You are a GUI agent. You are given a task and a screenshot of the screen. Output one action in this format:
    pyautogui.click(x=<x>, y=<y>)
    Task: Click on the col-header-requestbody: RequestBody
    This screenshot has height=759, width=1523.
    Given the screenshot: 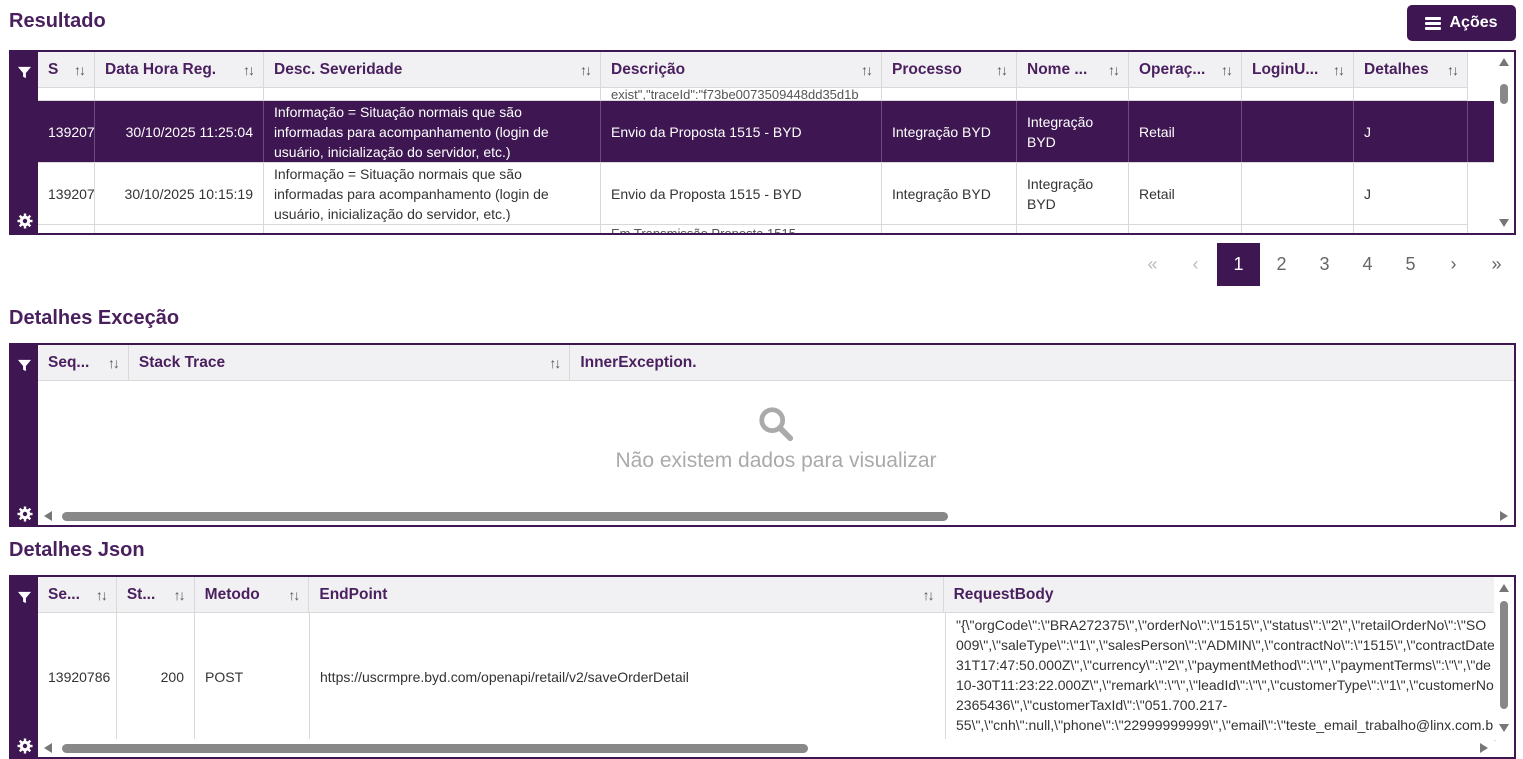 What is the action you would take?
    pyautogui.click(x=1219, y=595)
    